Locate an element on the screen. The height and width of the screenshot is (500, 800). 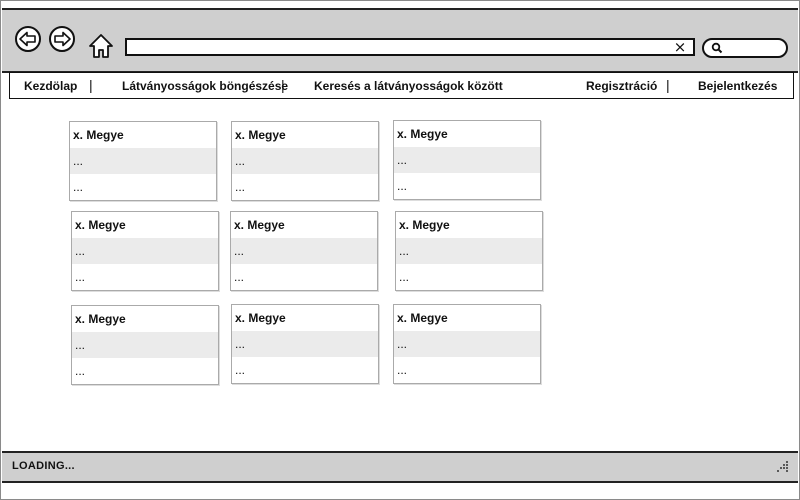
nav-item-home: Kezdölap is located at coordinates (50, 86).